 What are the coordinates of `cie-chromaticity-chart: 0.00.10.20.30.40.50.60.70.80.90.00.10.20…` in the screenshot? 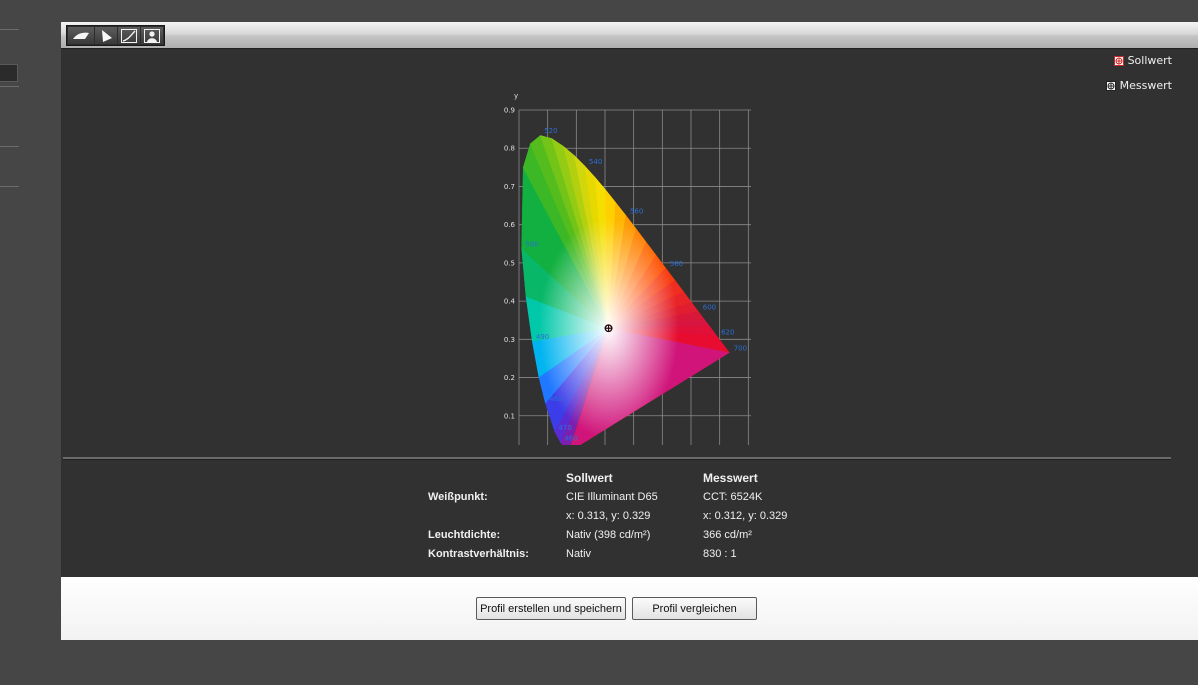 It's located at (627, 268).